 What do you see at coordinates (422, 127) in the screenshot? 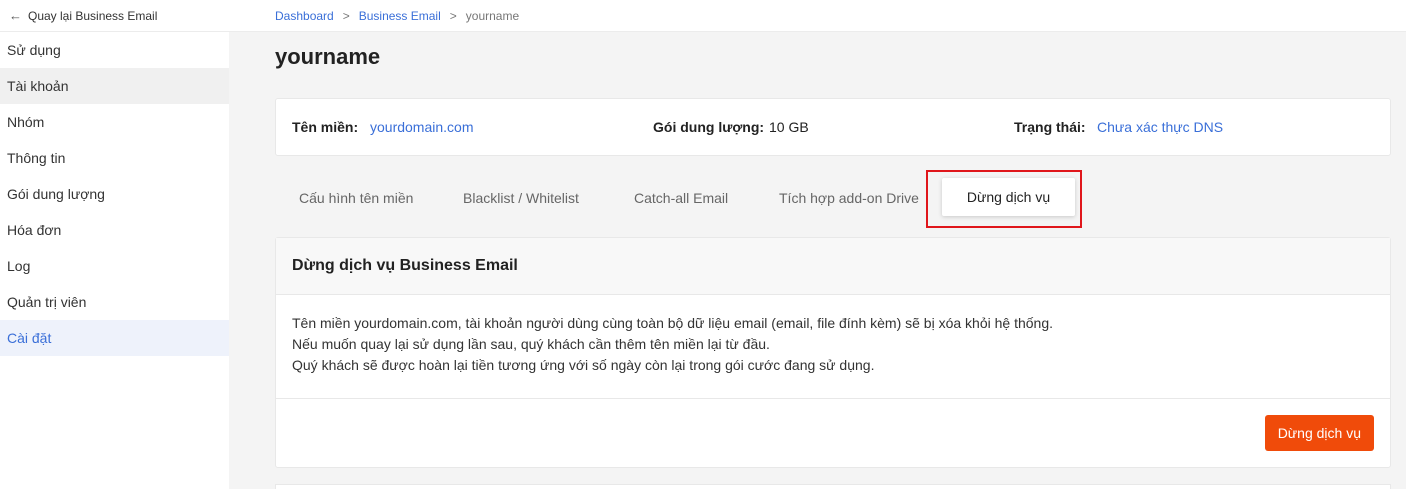
I see `domain-value: yourdomain.com` at bounding box center [422, 127].